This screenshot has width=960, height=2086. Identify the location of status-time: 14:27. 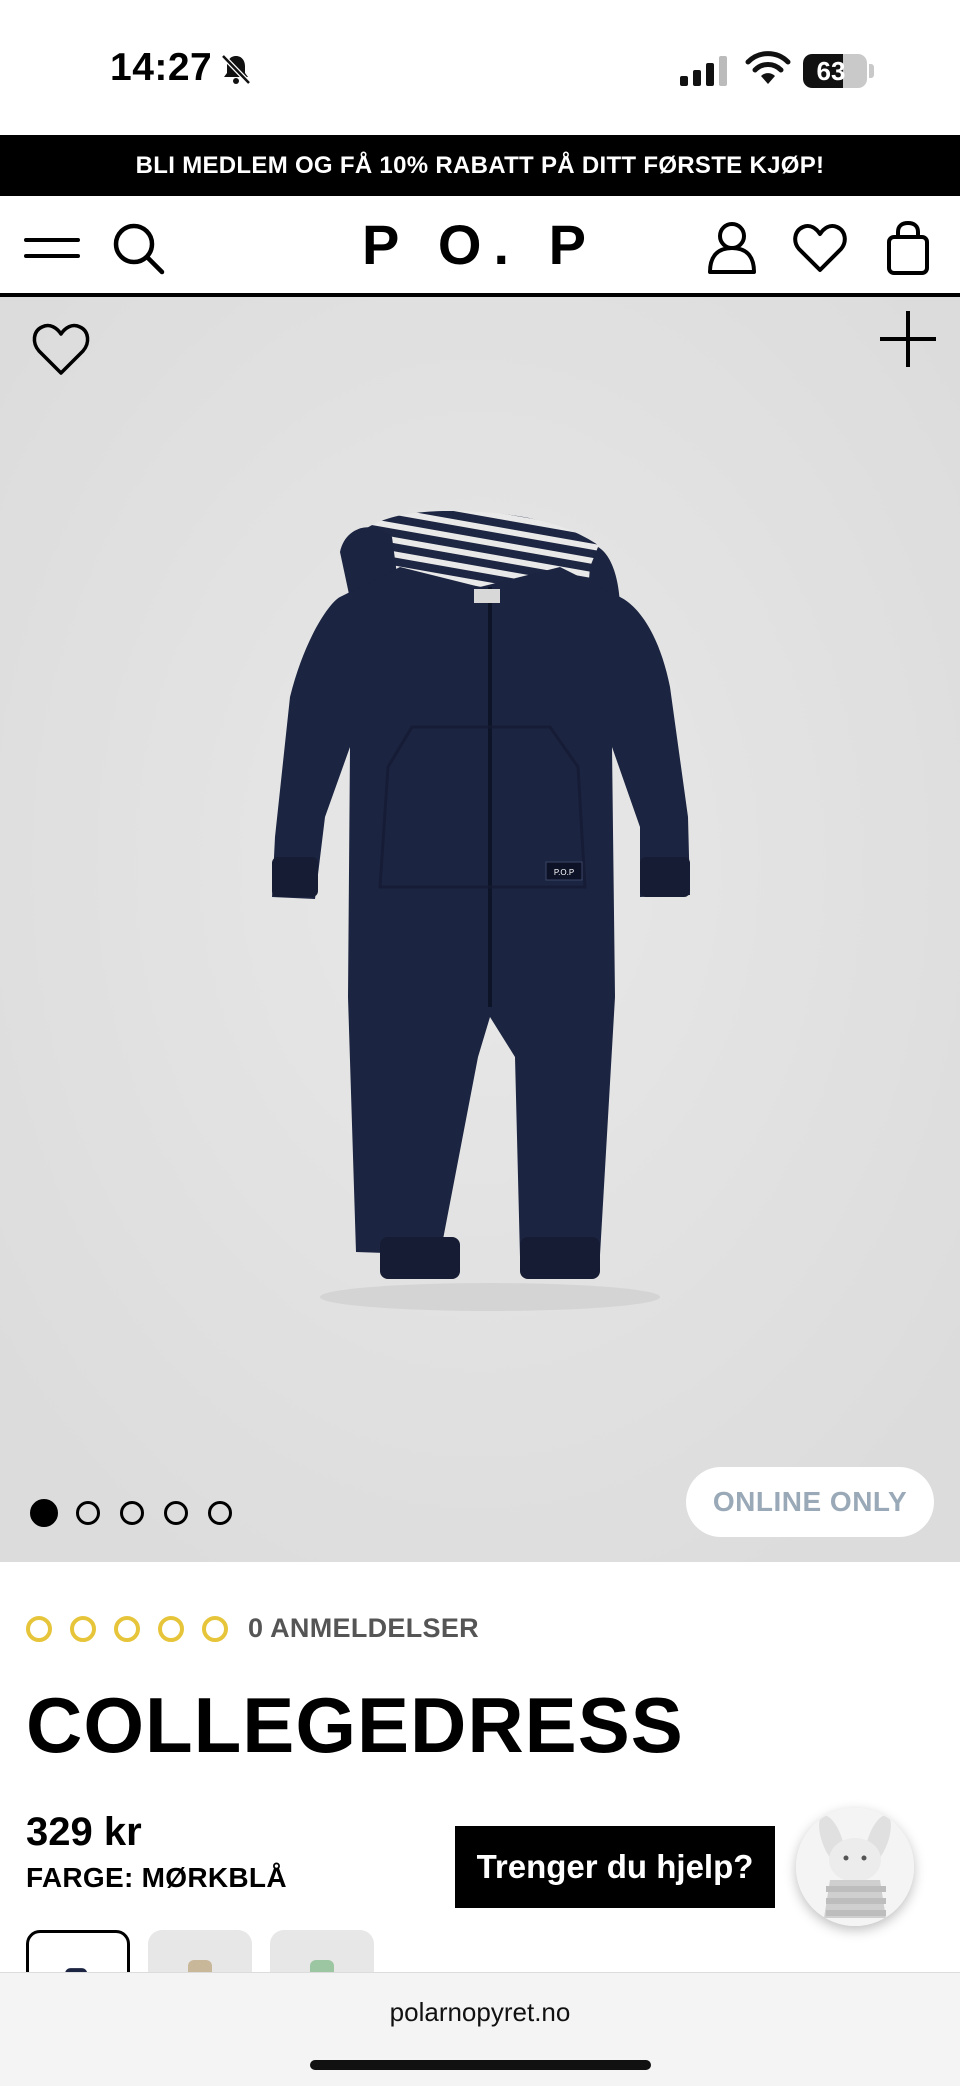
(161, 67).